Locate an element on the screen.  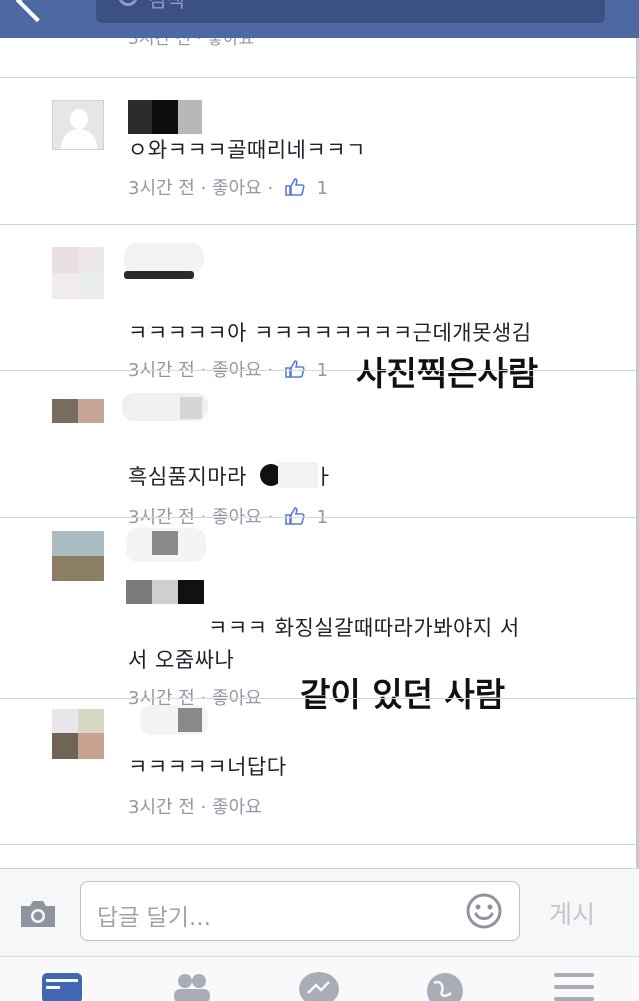
blurred-mention is located at coordinates (289, 475).